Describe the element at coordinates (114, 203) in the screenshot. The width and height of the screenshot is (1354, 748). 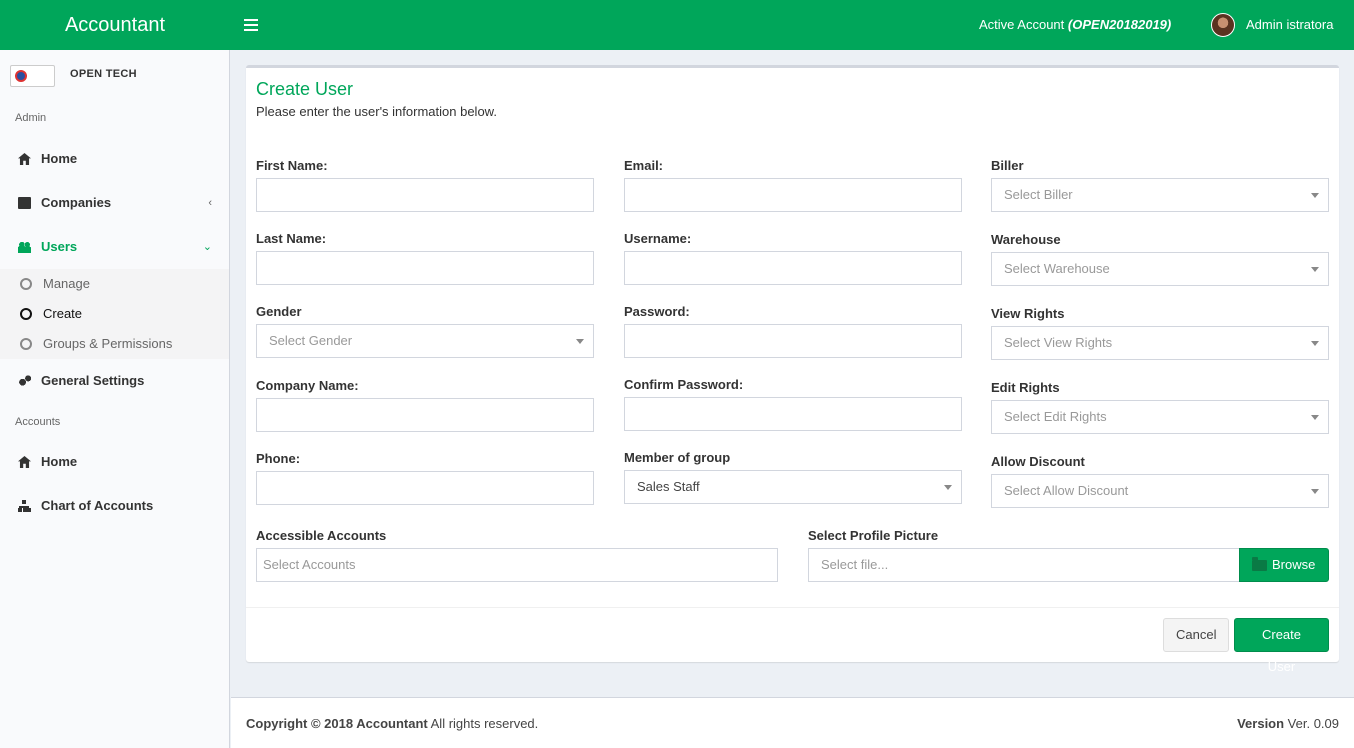
I see `sidebar-item-companies: Companies ‹` at that location.